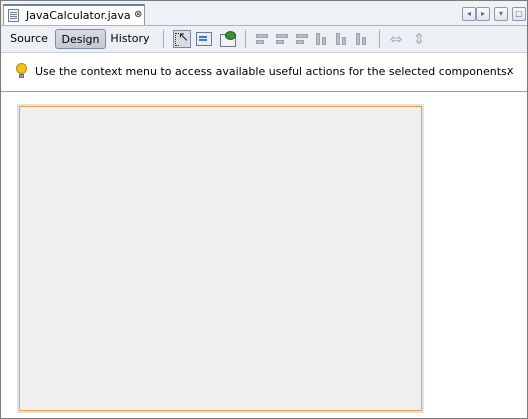  Describe the element at coordinates (483, 14) in the screenshot. I see `scroll-tabs-right-button: ▸` at that location.